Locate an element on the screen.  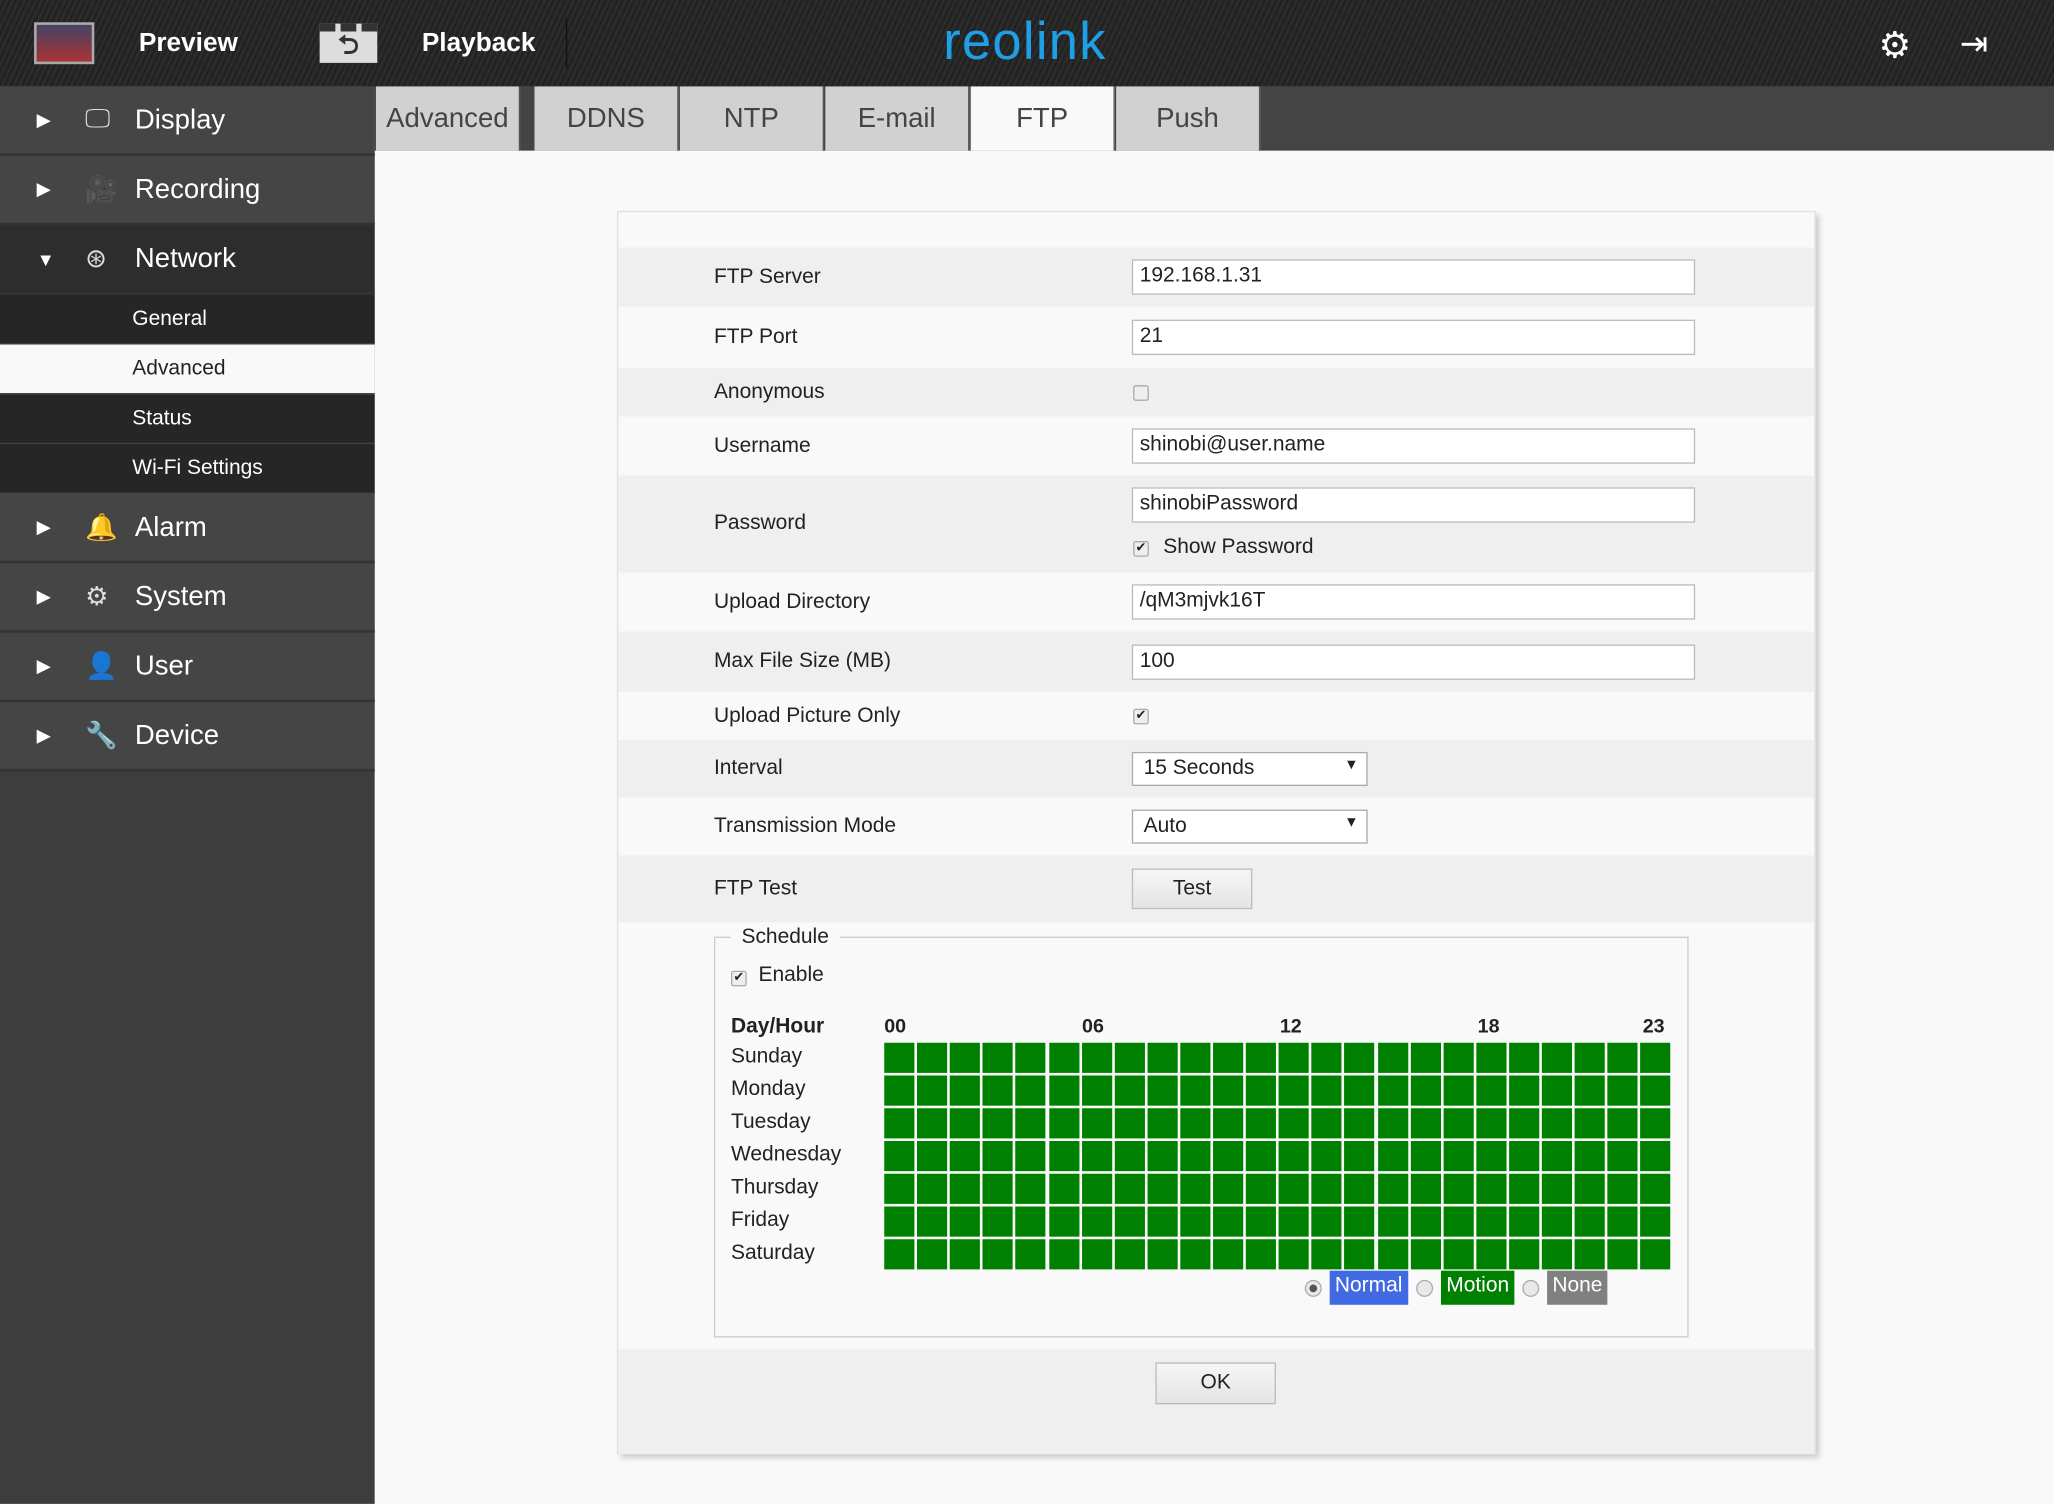
playback-nav: ⮌ Playback is located at coordinates (427, 43).